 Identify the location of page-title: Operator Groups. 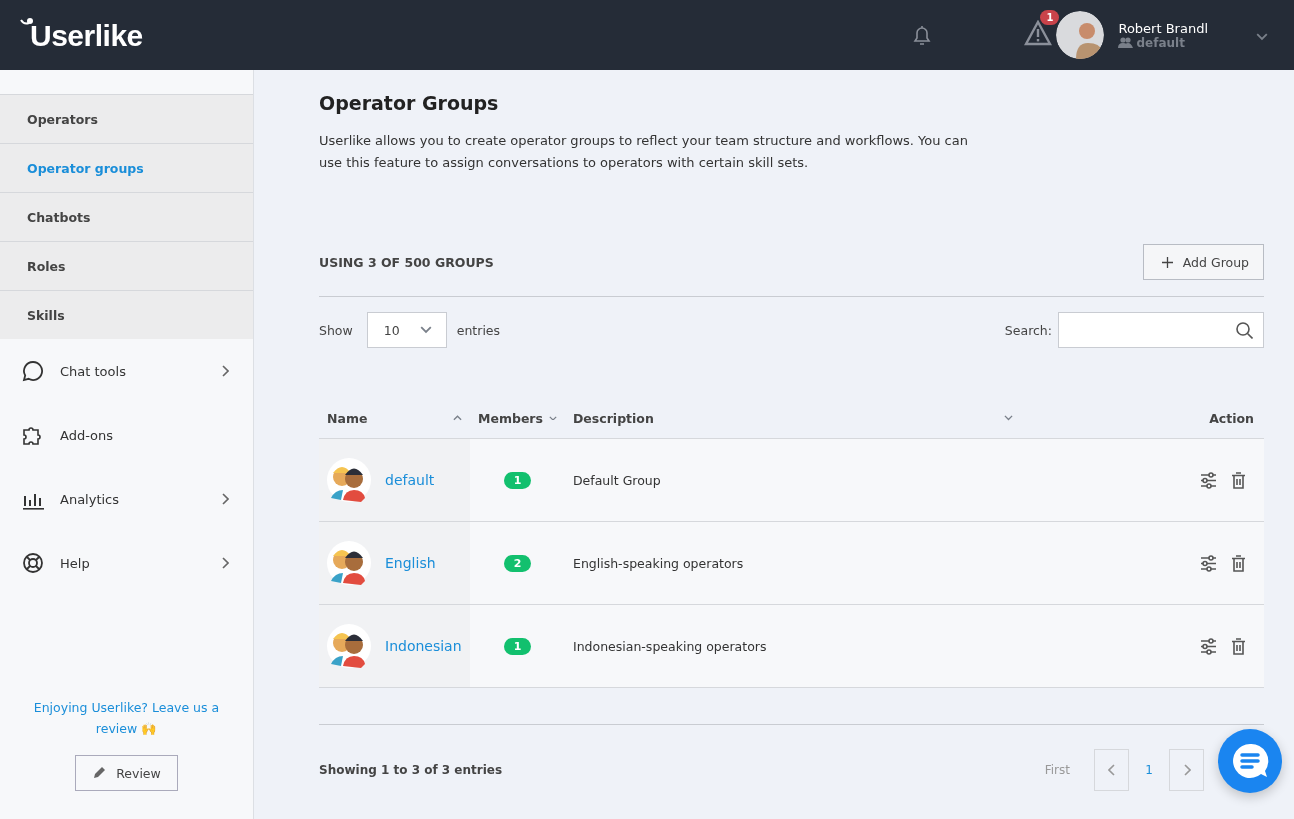
(409, 103).